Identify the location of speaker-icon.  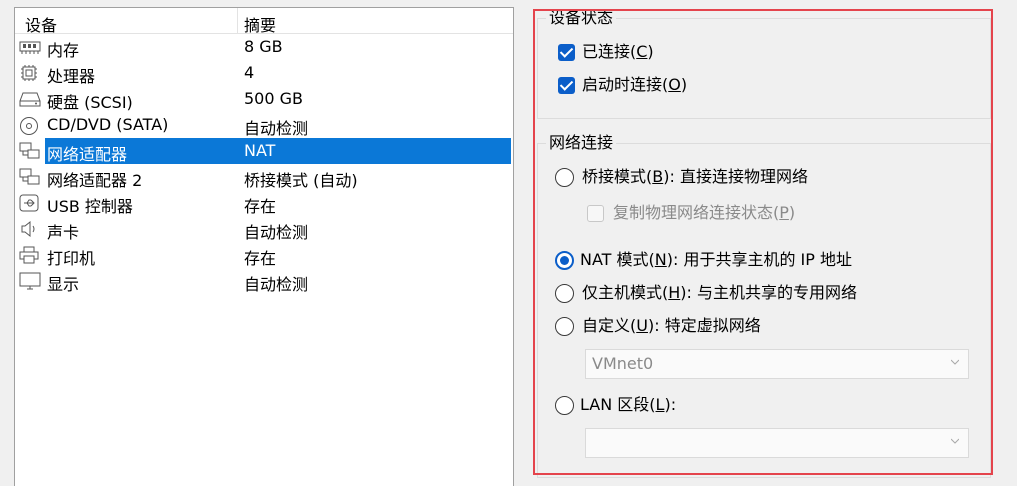
(29, 229).